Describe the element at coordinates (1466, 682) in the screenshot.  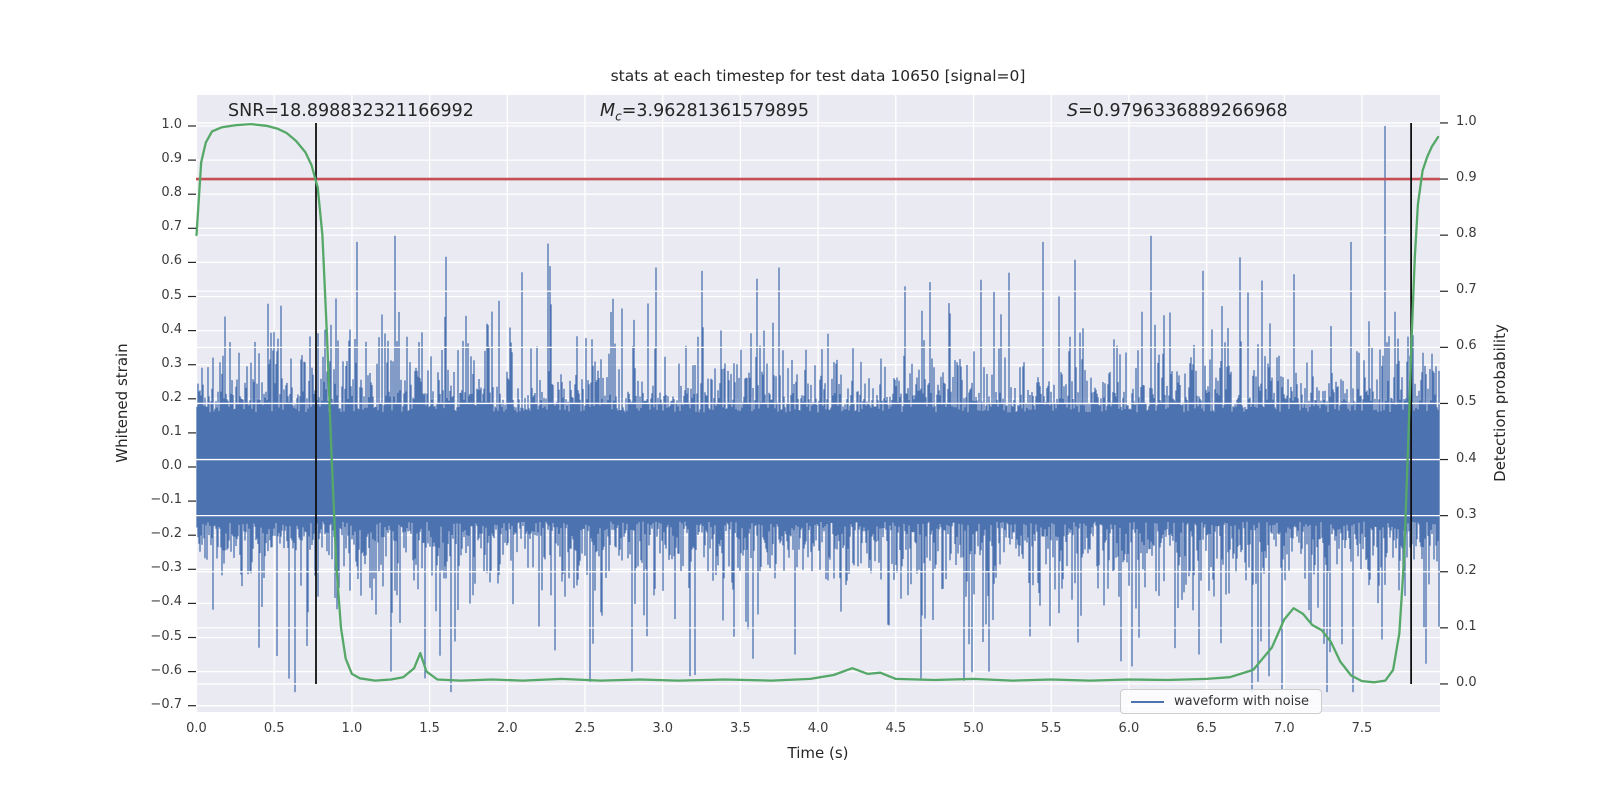
I see `y-right-tick-label: 0.0` at that location.